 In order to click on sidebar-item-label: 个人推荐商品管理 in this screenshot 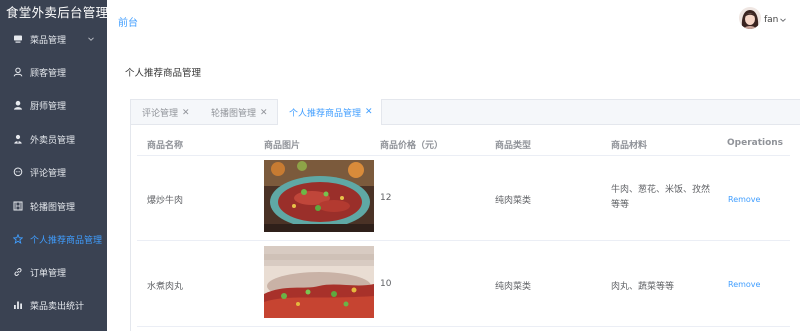, I will do `click(66, 240)`.